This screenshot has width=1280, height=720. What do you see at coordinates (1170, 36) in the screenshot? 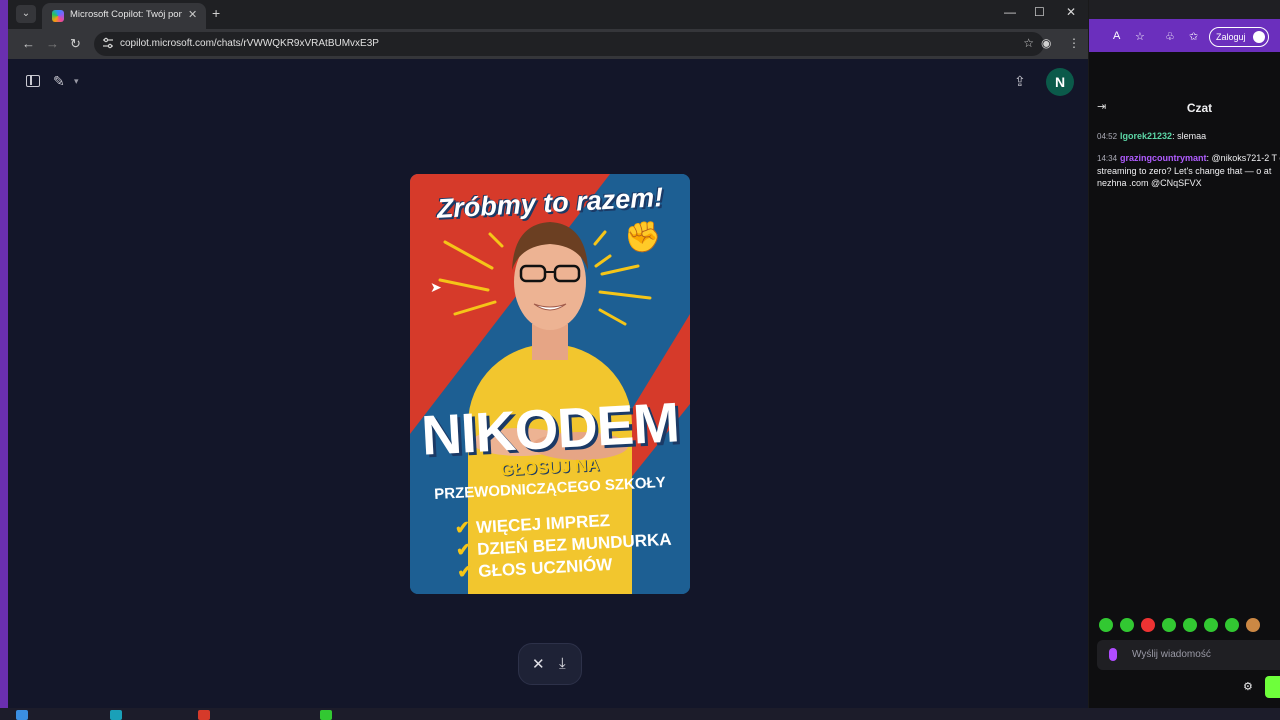
I see `extensions-icon: ♧` at bounding box center [1170, 36].